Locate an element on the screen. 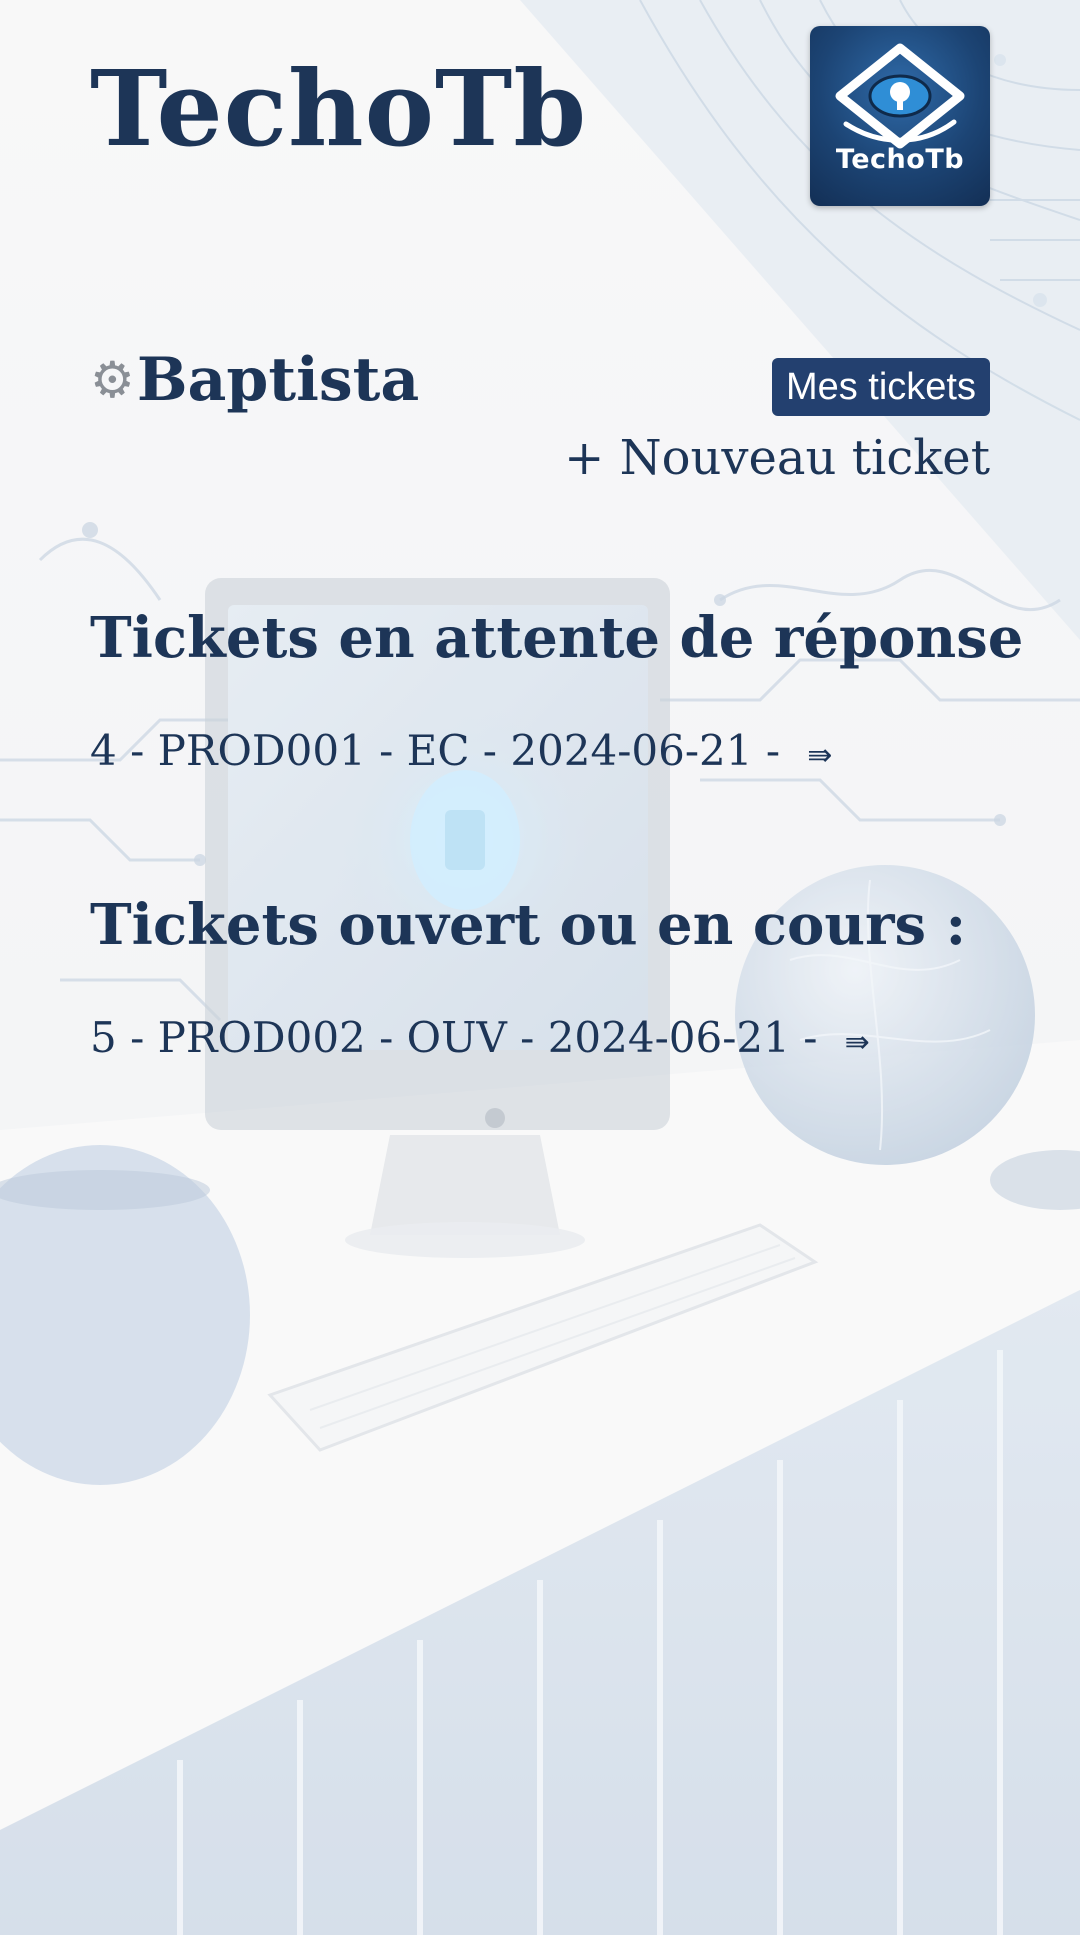 This screenshot has height=1935, width=1080. username: Baptista is located at coordinates (278, 380).